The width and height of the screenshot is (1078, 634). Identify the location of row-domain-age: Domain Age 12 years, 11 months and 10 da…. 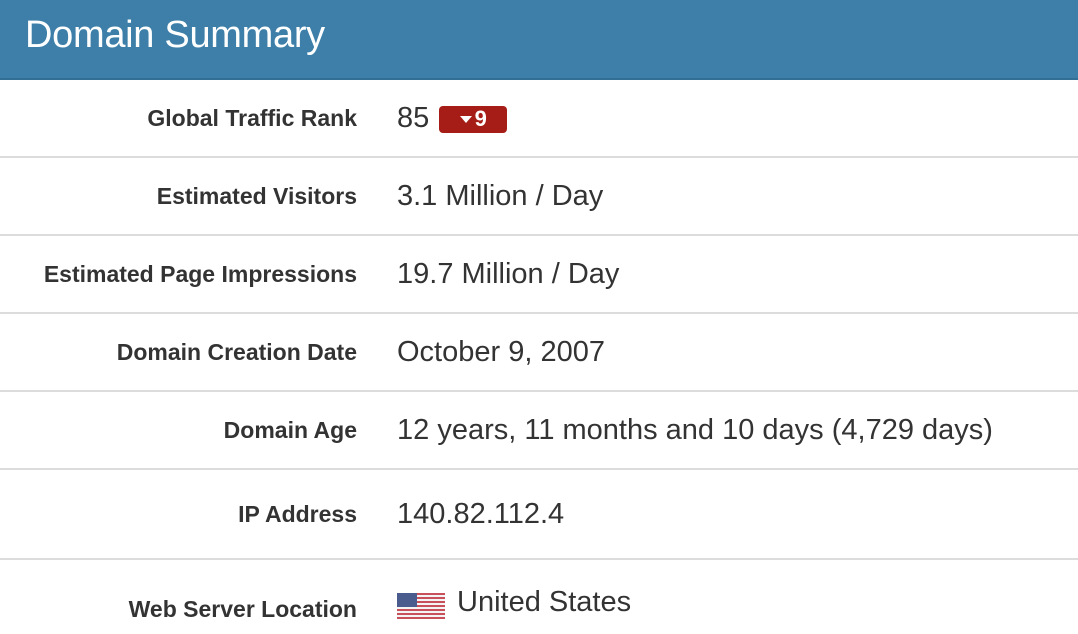
(539, 431).